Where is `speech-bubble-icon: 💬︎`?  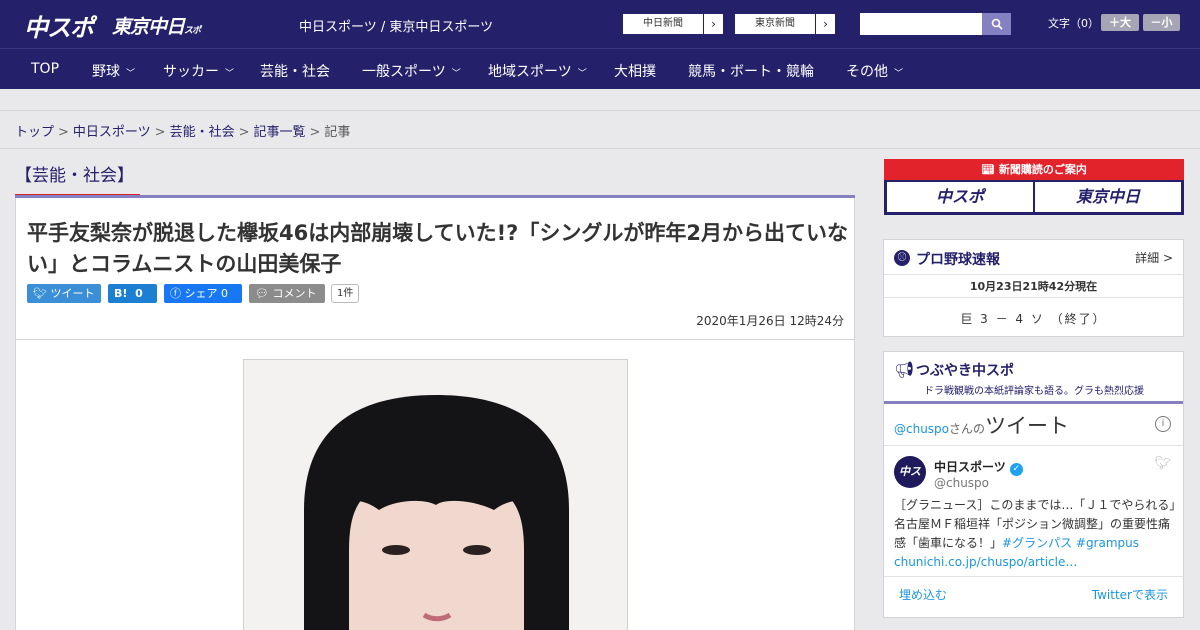
speech-bubble-icon: 💬︎ is located at coordinates (262, 293).